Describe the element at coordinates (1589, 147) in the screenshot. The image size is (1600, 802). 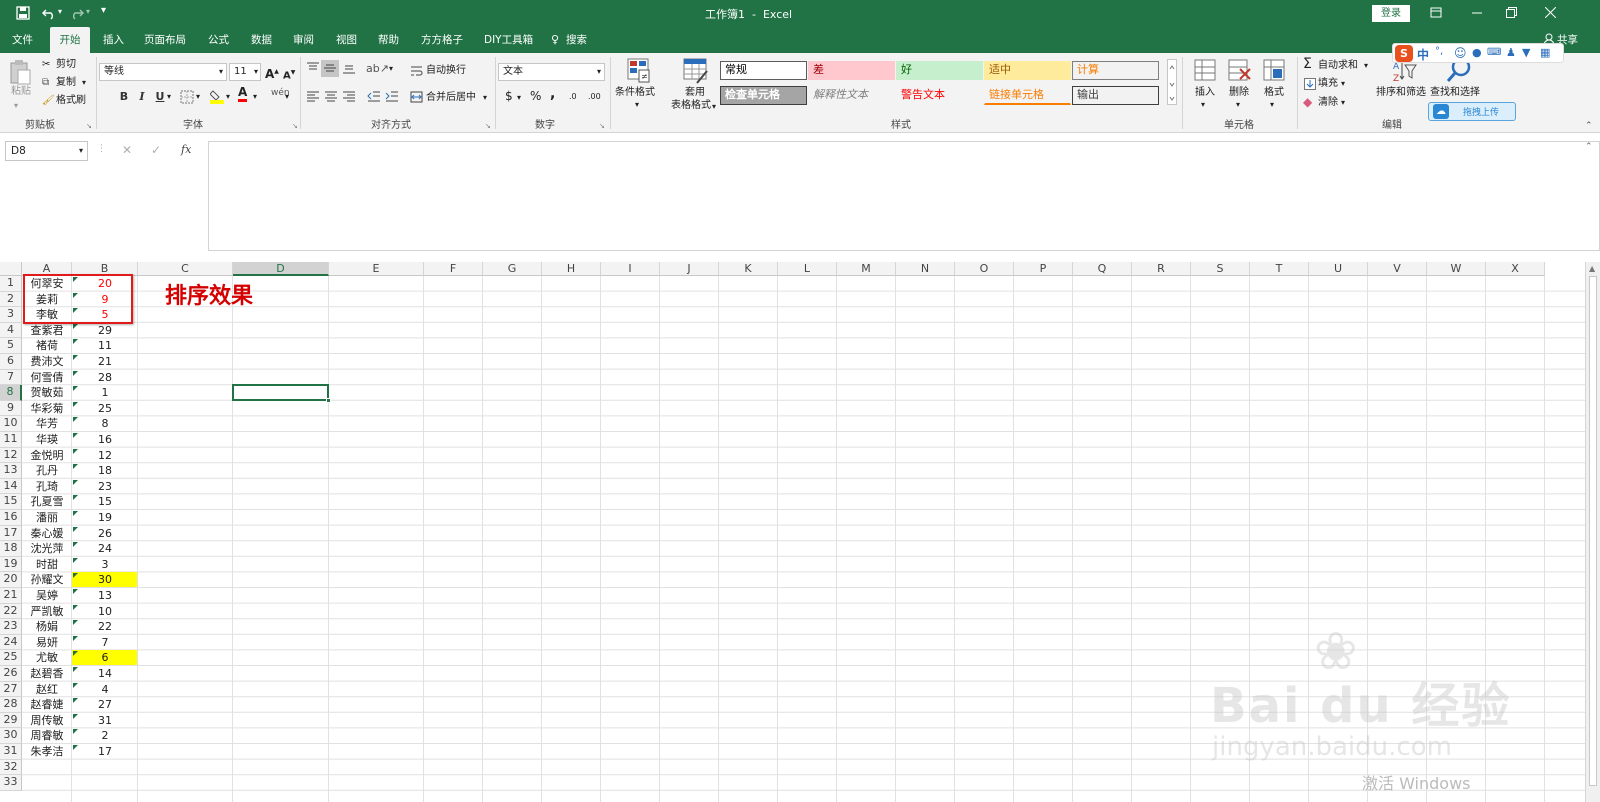
I see `collapse-formula-bar-icon: ⌃` at that location.